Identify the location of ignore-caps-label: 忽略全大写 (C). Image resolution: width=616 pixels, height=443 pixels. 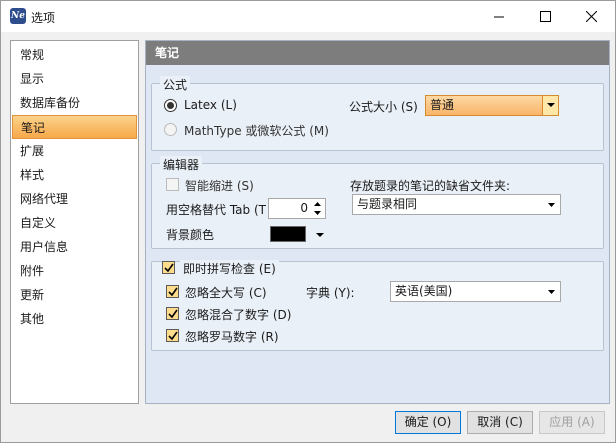
(226, 293).